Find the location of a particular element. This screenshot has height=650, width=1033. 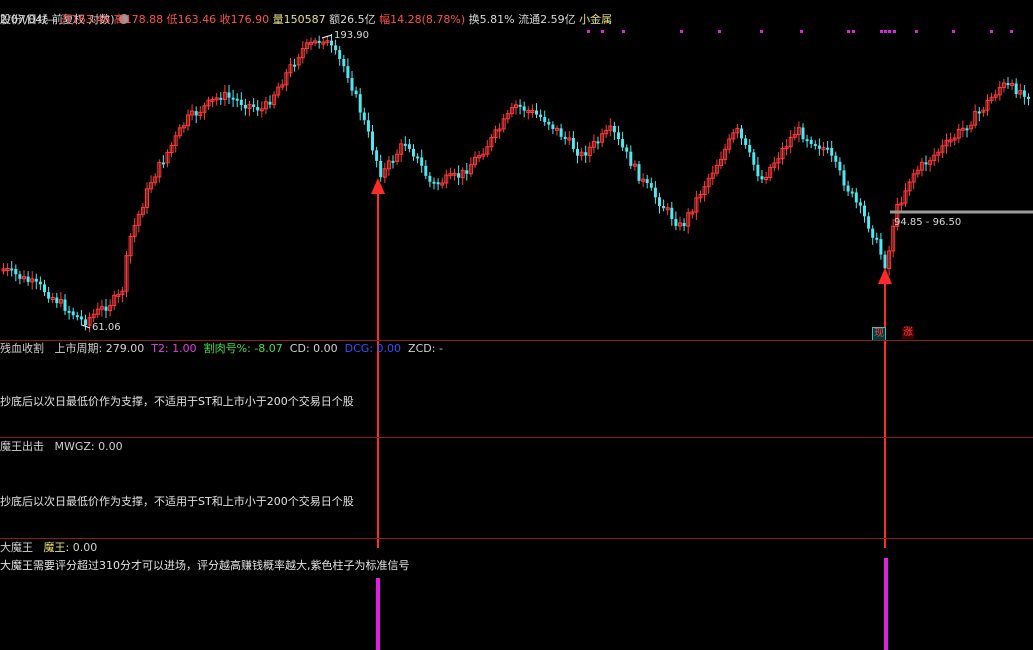

signal-dots-layer is located at coordinates (800, 31).